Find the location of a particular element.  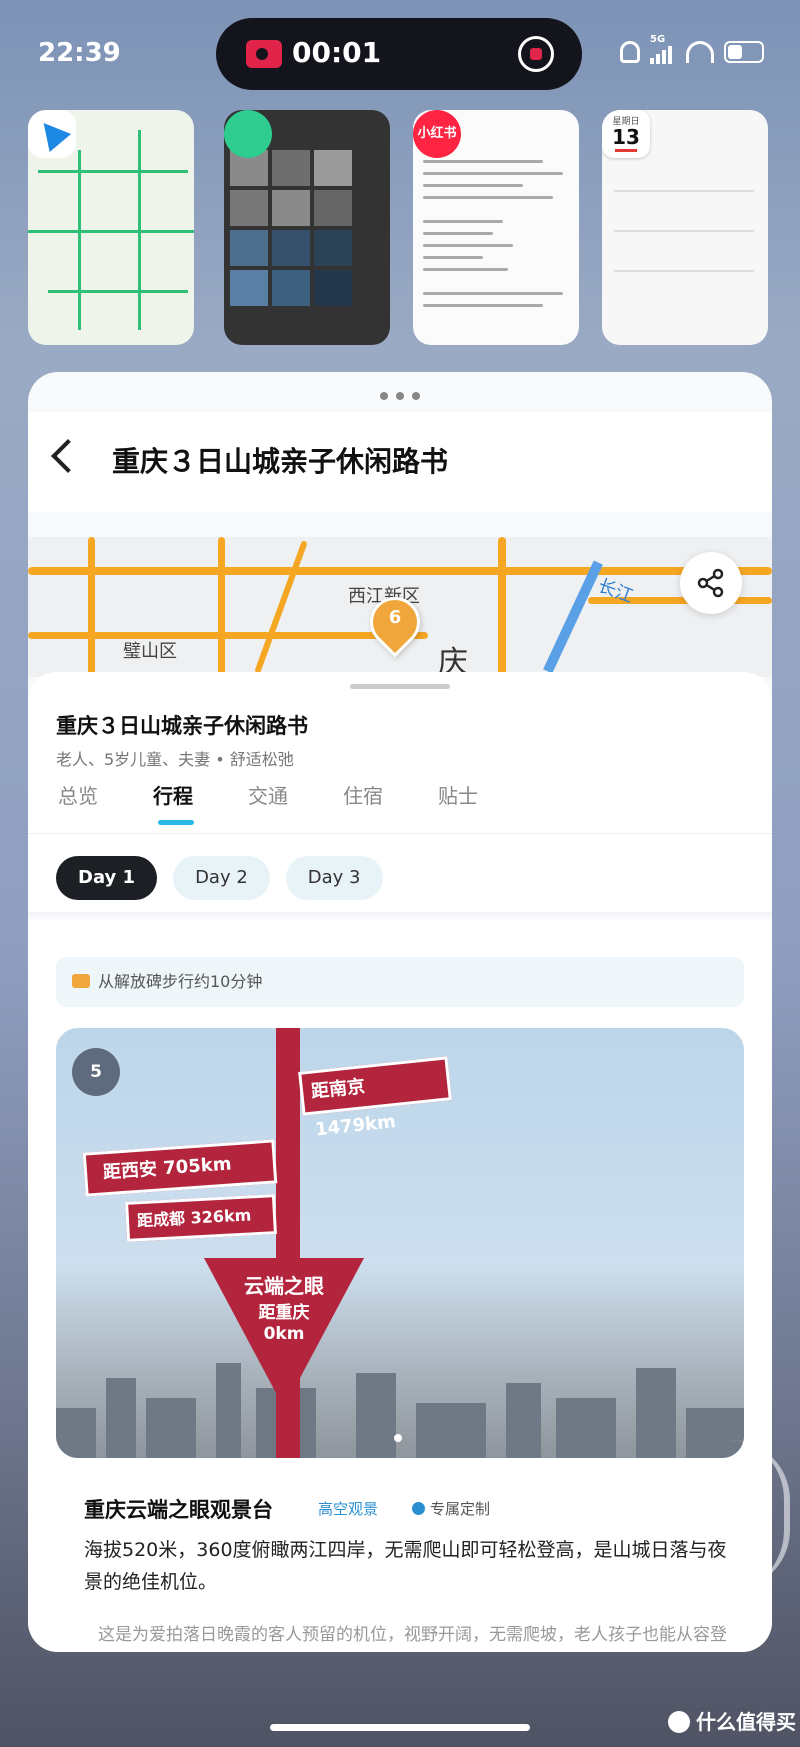

watermark-logo-icon is located at coordinates (679, 1722).